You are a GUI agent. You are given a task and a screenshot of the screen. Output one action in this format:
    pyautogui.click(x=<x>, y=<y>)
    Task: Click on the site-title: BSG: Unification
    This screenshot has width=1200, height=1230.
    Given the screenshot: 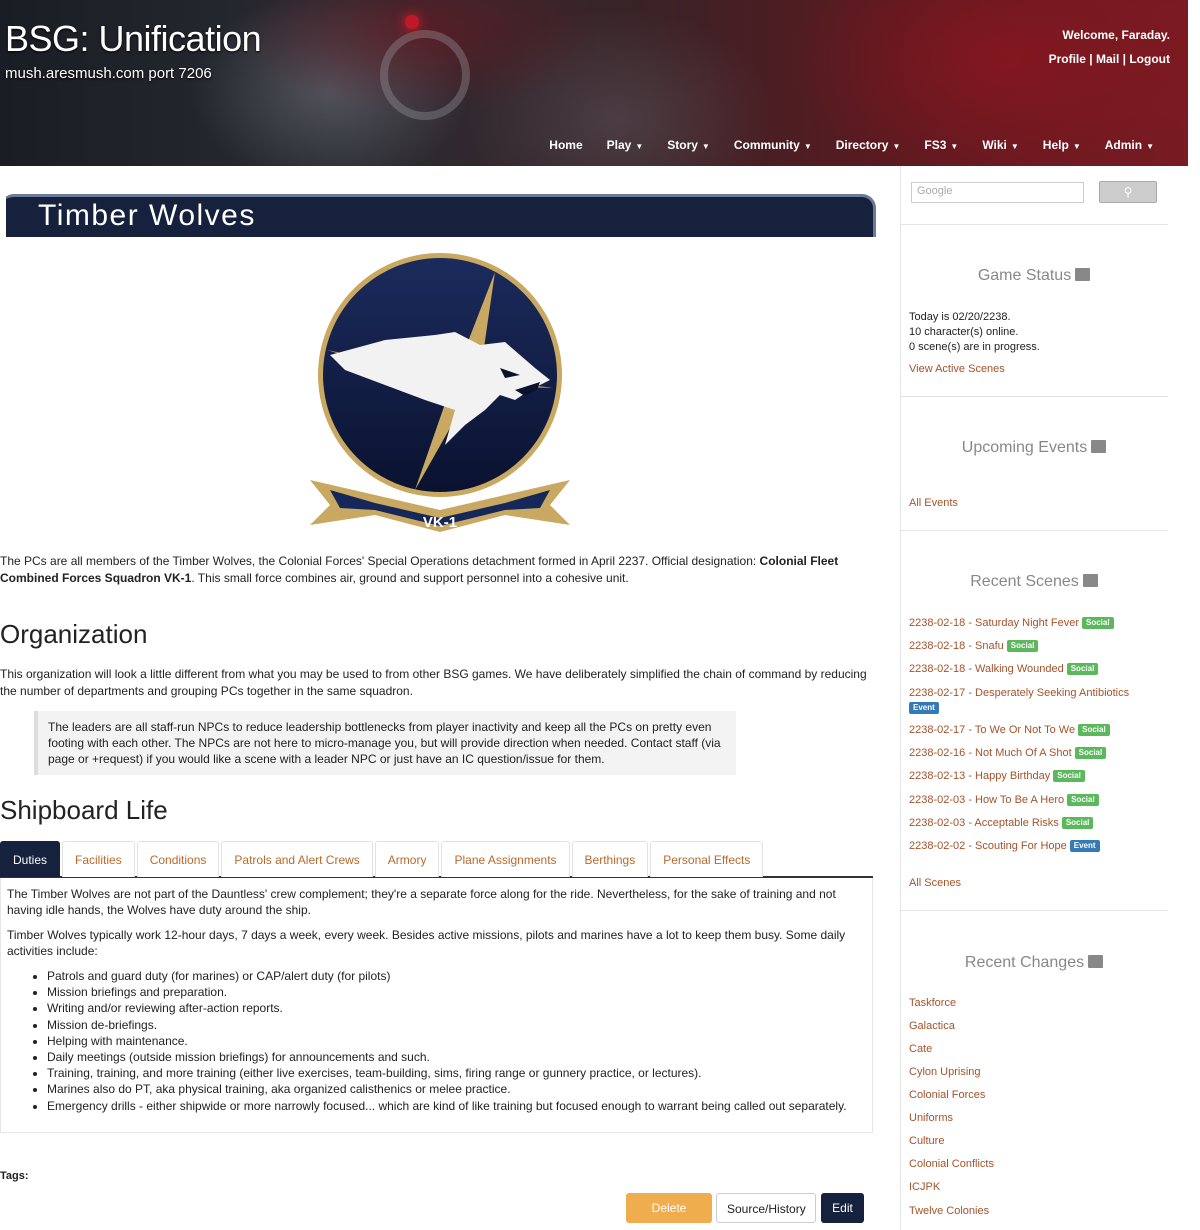 What is the action you would take?
    pyautogui.click(x=133, y=39)
    